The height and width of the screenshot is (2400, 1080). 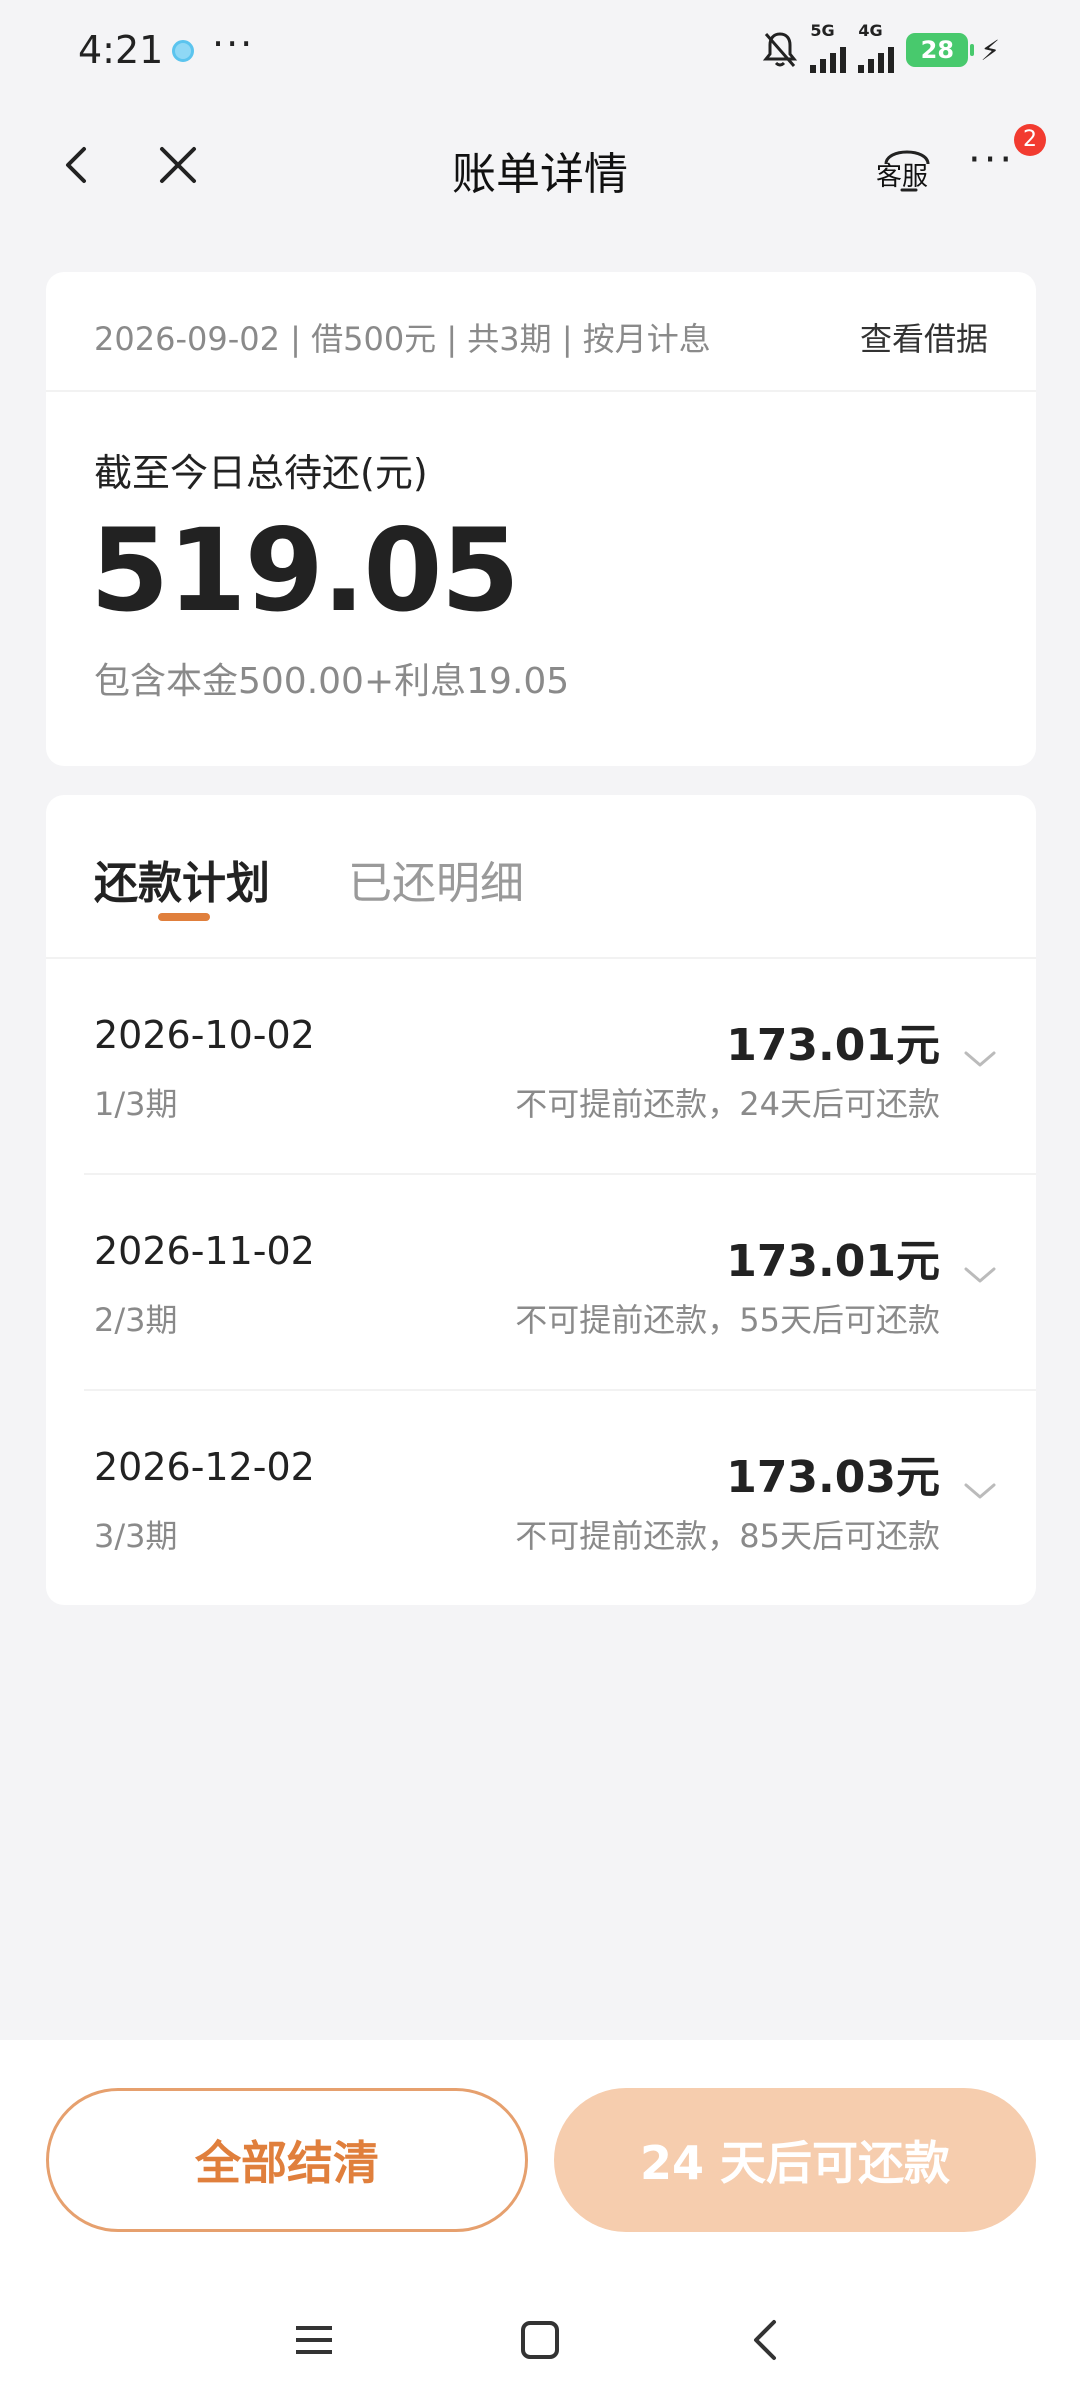 What do you see at coordinates (402, 339) in the screenshot?
I see `loan-info: 2026-09-02 | 借500元 | 共3期 | 按月计息` at bounding box center [402, 339].